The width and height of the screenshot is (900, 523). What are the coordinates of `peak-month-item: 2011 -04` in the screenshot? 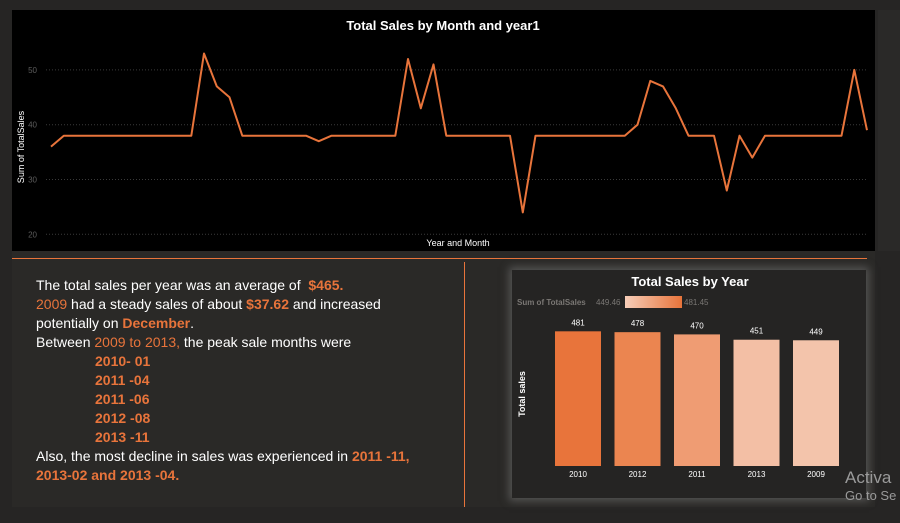 It's located at (122, 380).